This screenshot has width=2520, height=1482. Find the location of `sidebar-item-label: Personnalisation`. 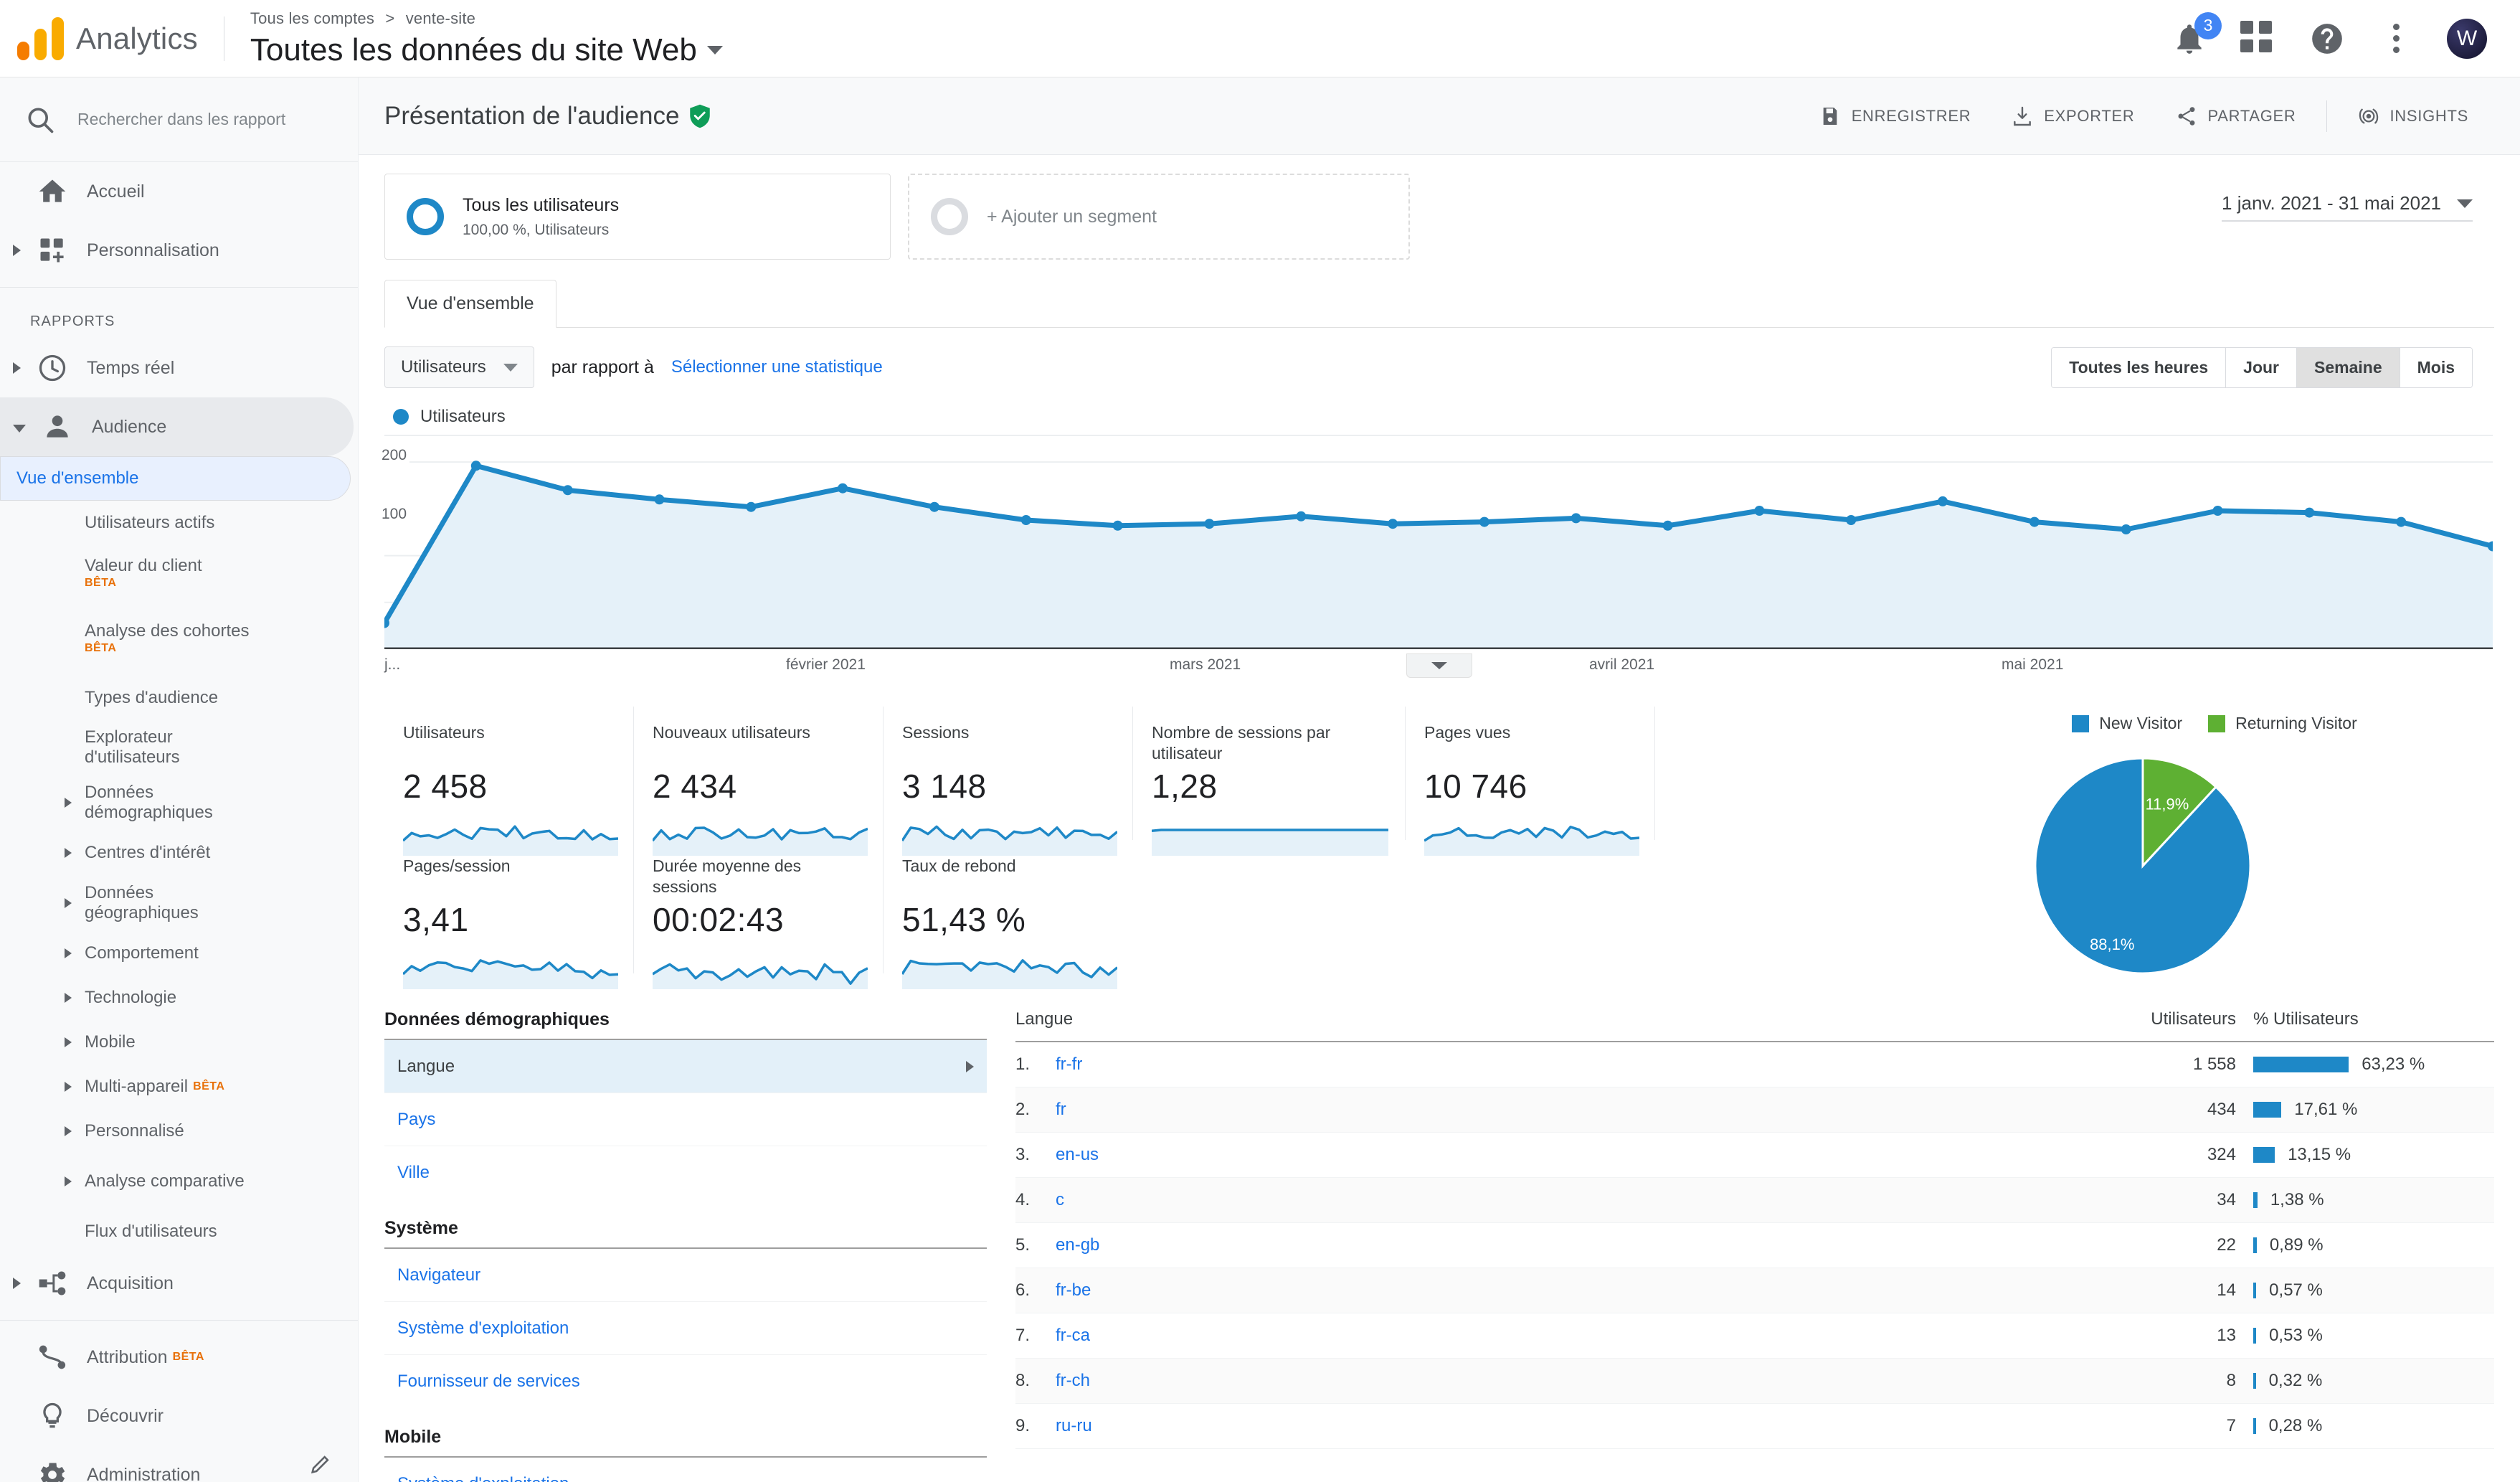

sidebar-item-label: Personnalisation is located at coordinates (153, 250).